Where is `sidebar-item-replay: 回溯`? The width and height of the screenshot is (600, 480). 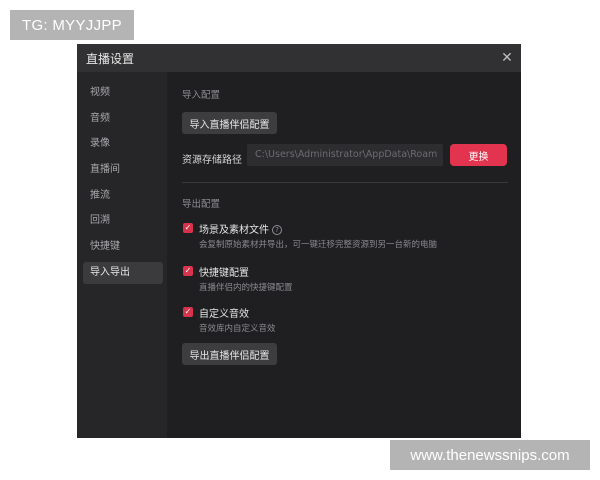
sidebar-item-replay: 回溯 is located at coordinates (123, 221).